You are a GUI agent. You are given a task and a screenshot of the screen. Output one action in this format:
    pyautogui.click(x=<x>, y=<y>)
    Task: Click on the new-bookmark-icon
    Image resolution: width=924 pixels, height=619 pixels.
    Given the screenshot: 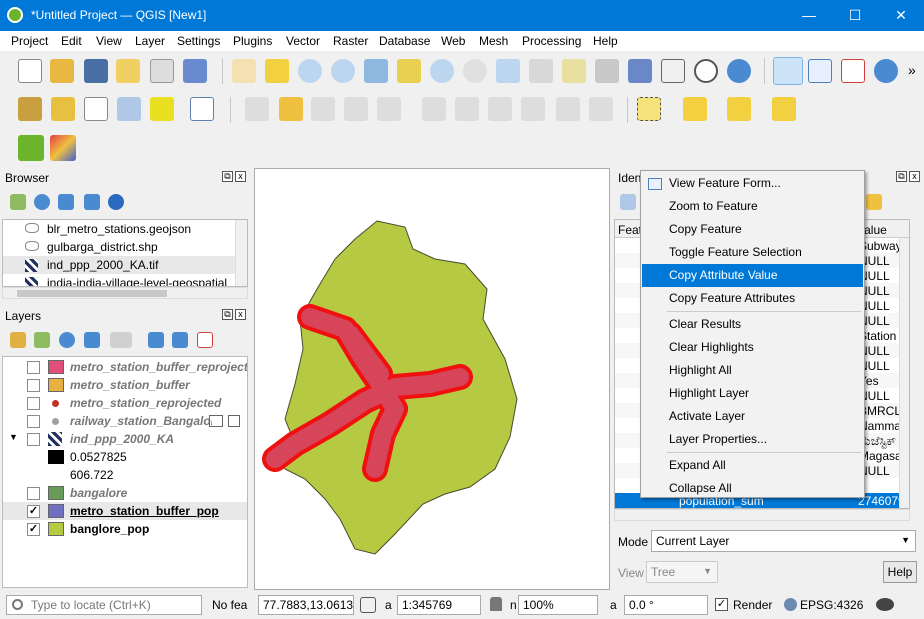 What is the action you would take?
    pyautogui.click(x=640, y=71)
    